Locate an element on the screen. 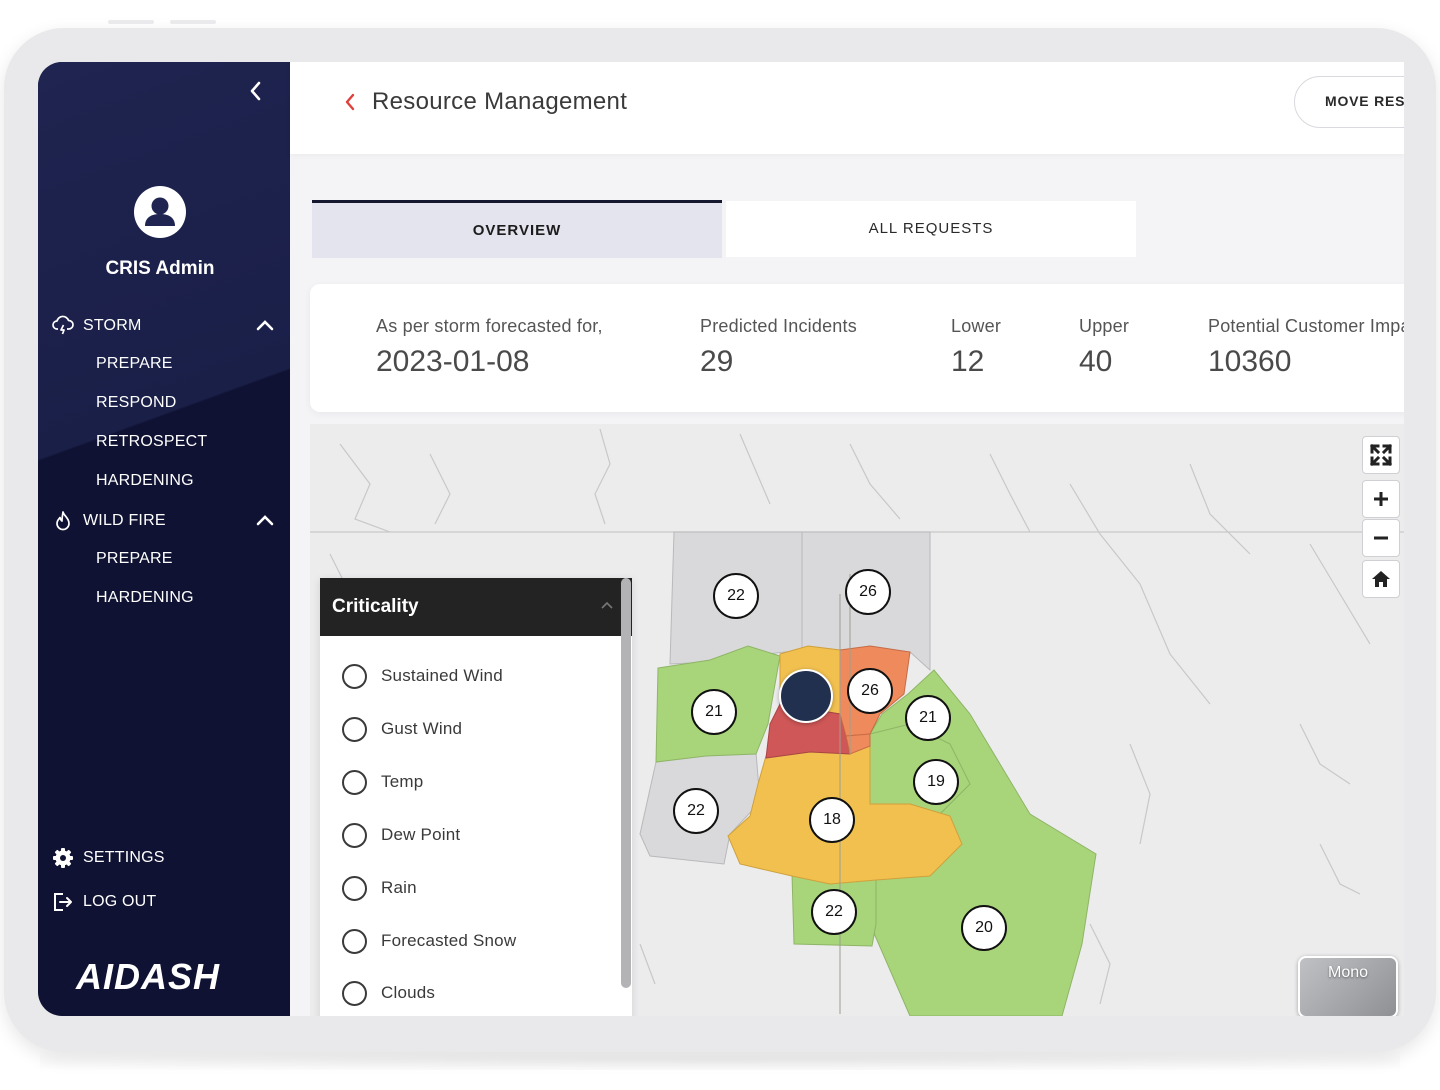 Image resolution: width=1440 pixels, height=1090 pixels. home-button is located at coordinates (1381, 579).